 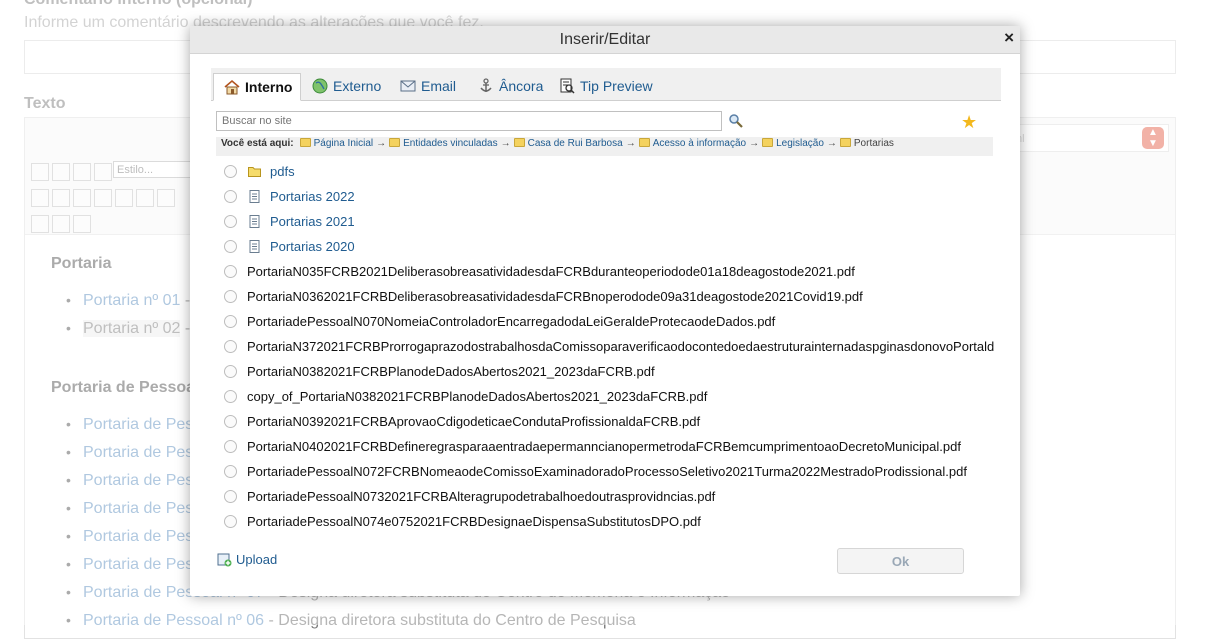 I want to click on tab-externo: Externo, so click(x=346, y=86).